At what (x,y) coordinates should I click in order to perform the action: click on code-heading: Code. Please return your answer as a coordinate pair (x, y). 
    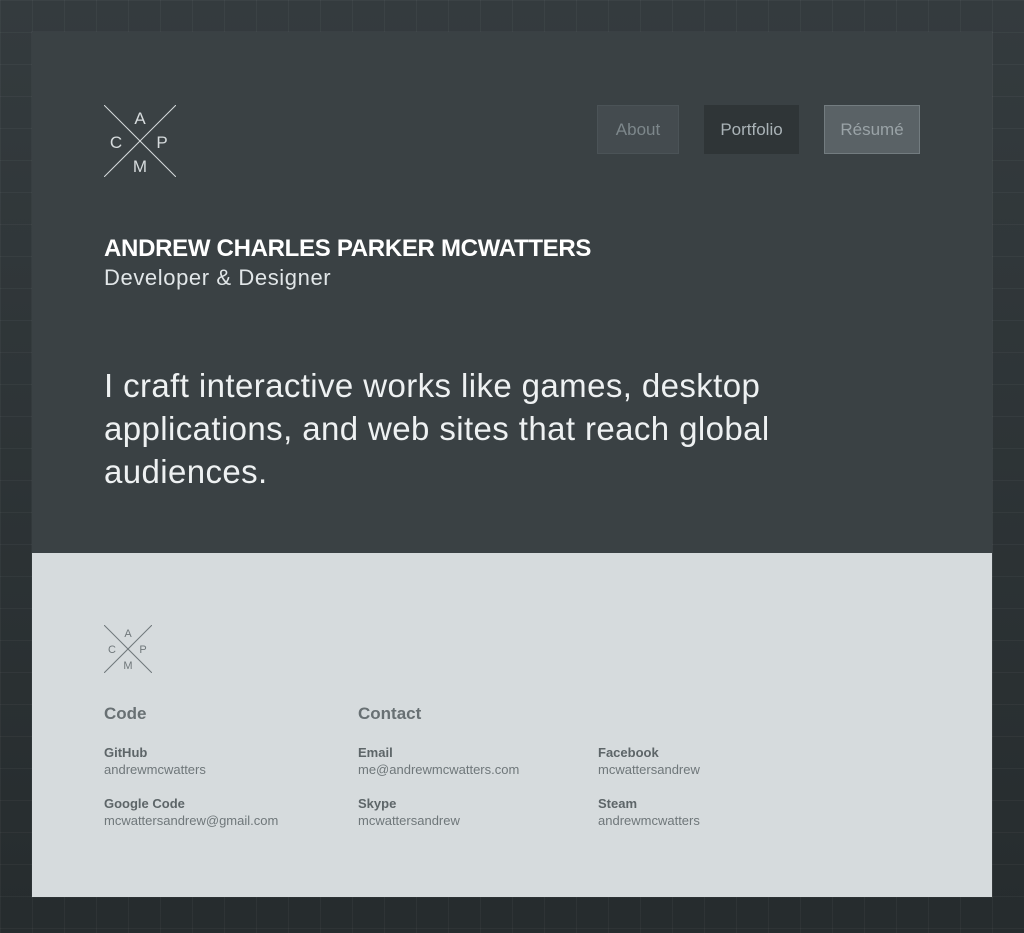
    Looking at the image, I should click on (125, 713).